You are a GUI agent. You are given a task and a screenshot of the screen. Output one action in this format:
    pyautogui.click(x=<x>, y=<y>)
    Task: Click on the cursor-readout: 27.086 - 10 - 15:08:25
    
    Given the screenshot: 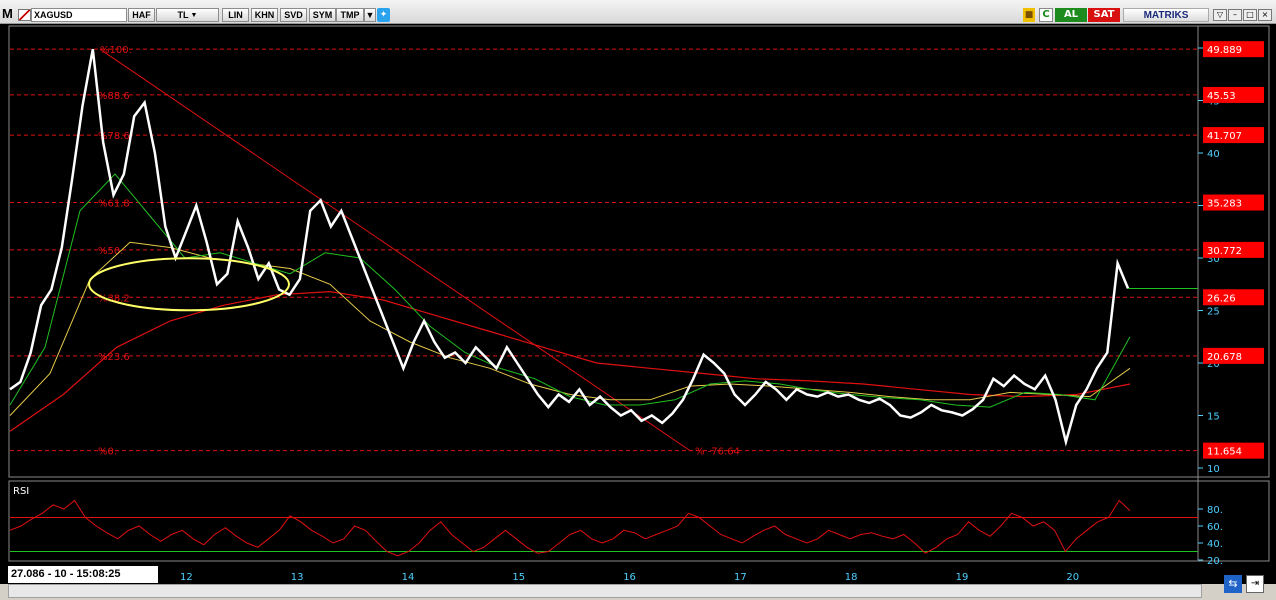 What is the action you would take?
    pyautogui.click(x=83, y=574)
    